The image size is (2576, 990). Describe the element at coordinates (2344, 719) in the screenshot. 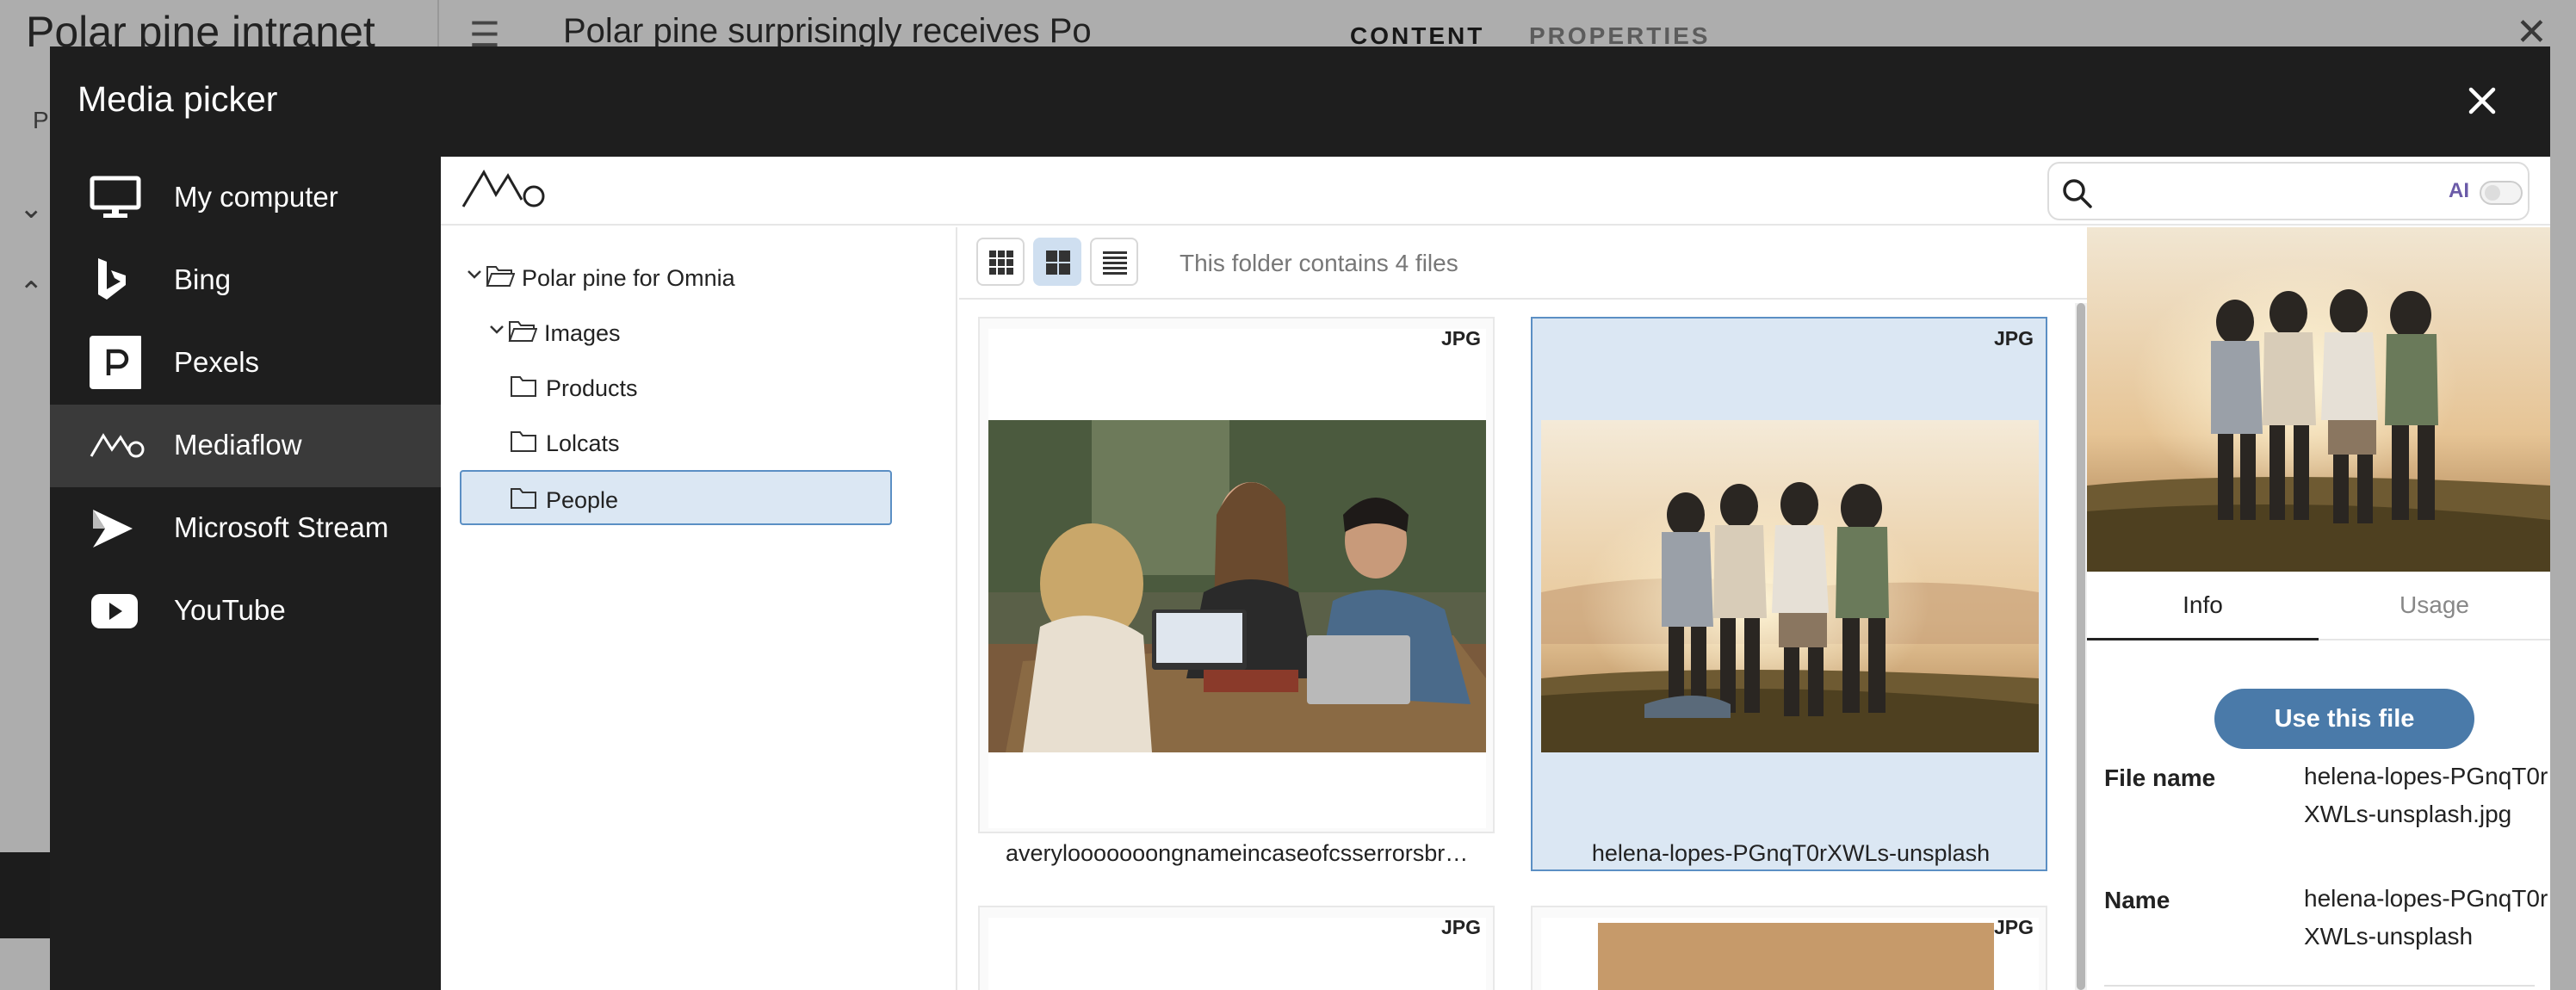

I see `use-this-file-button: Use this file` at that location.